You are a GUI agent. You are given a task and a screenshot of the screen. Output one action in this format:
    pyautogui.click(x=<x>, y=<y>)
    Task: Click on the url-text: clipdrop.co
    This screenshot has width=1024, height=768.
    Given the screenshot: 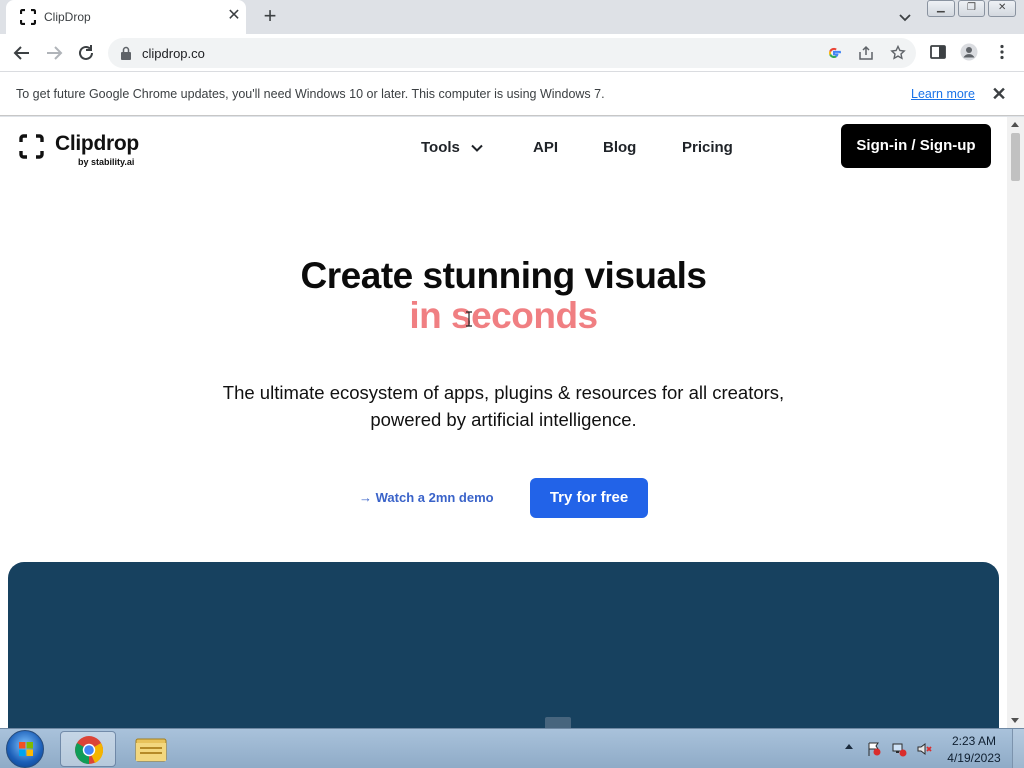 What is the action you would take?
    pyautogui.click(x=173, y=53)
    